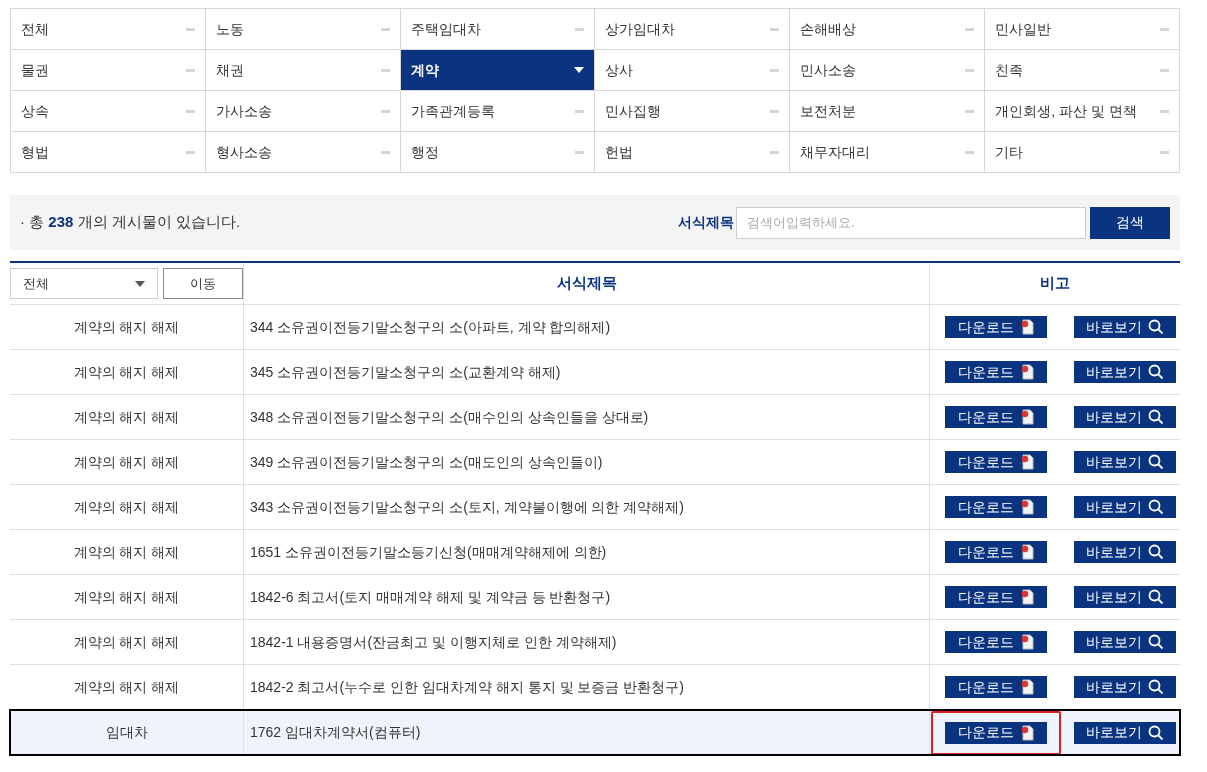 The image size is (1207, 772). I want to click on category-tab: 주택임대차, so click(498, 29).